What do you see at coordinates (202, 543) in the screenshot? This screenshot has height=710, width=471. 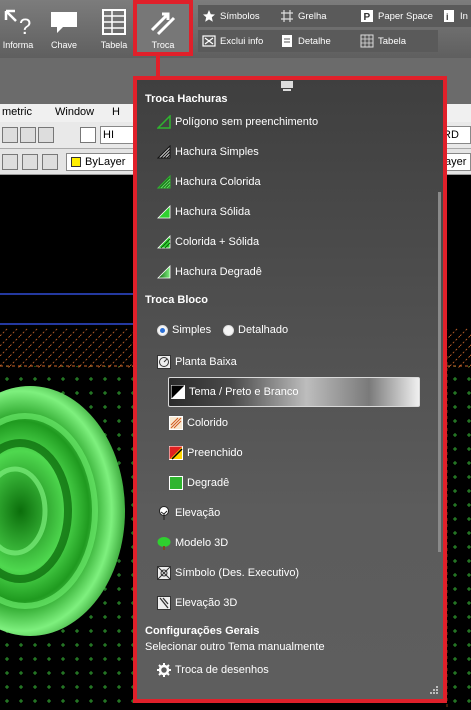 I see `block-item-label: Modelo 3D` at bounding box center [202, 543].